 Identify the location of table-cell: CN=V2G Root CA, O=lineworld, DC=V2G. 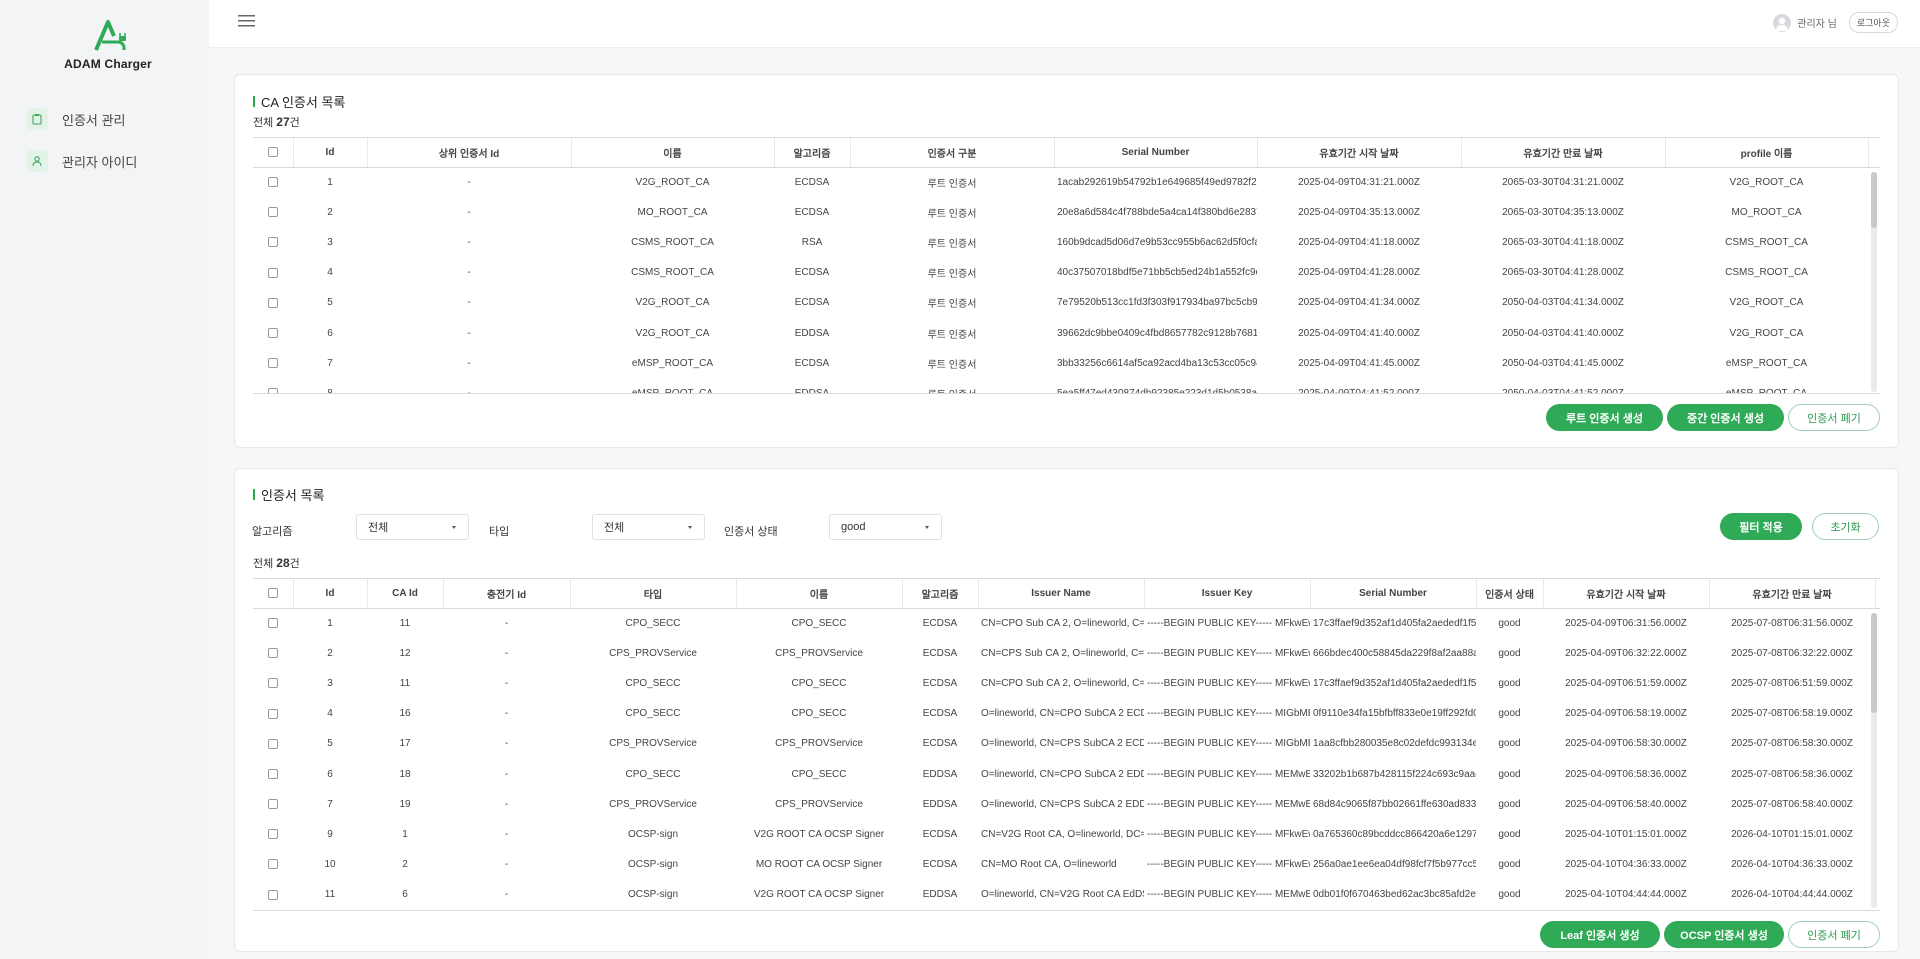
(1062, 834).